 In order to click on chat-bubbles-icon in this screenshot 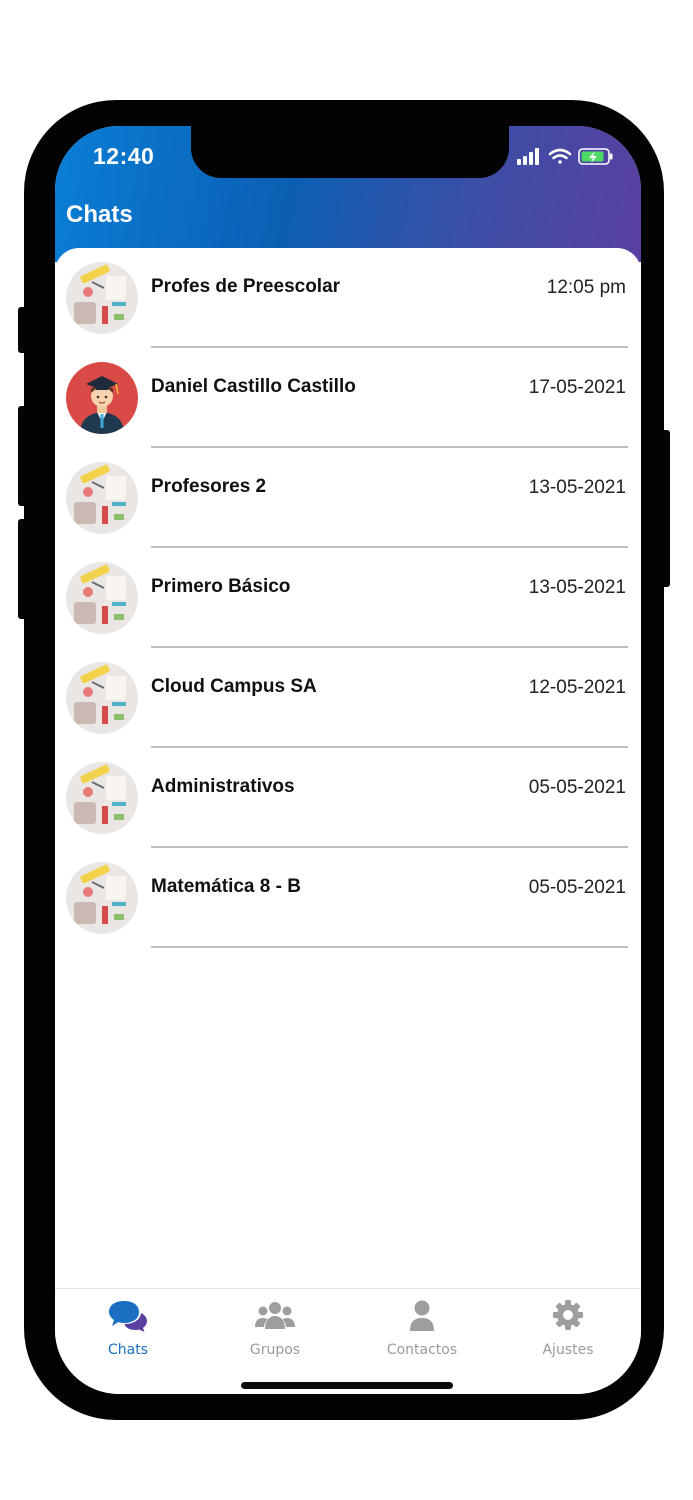, I will do `click(128, 1316)`.